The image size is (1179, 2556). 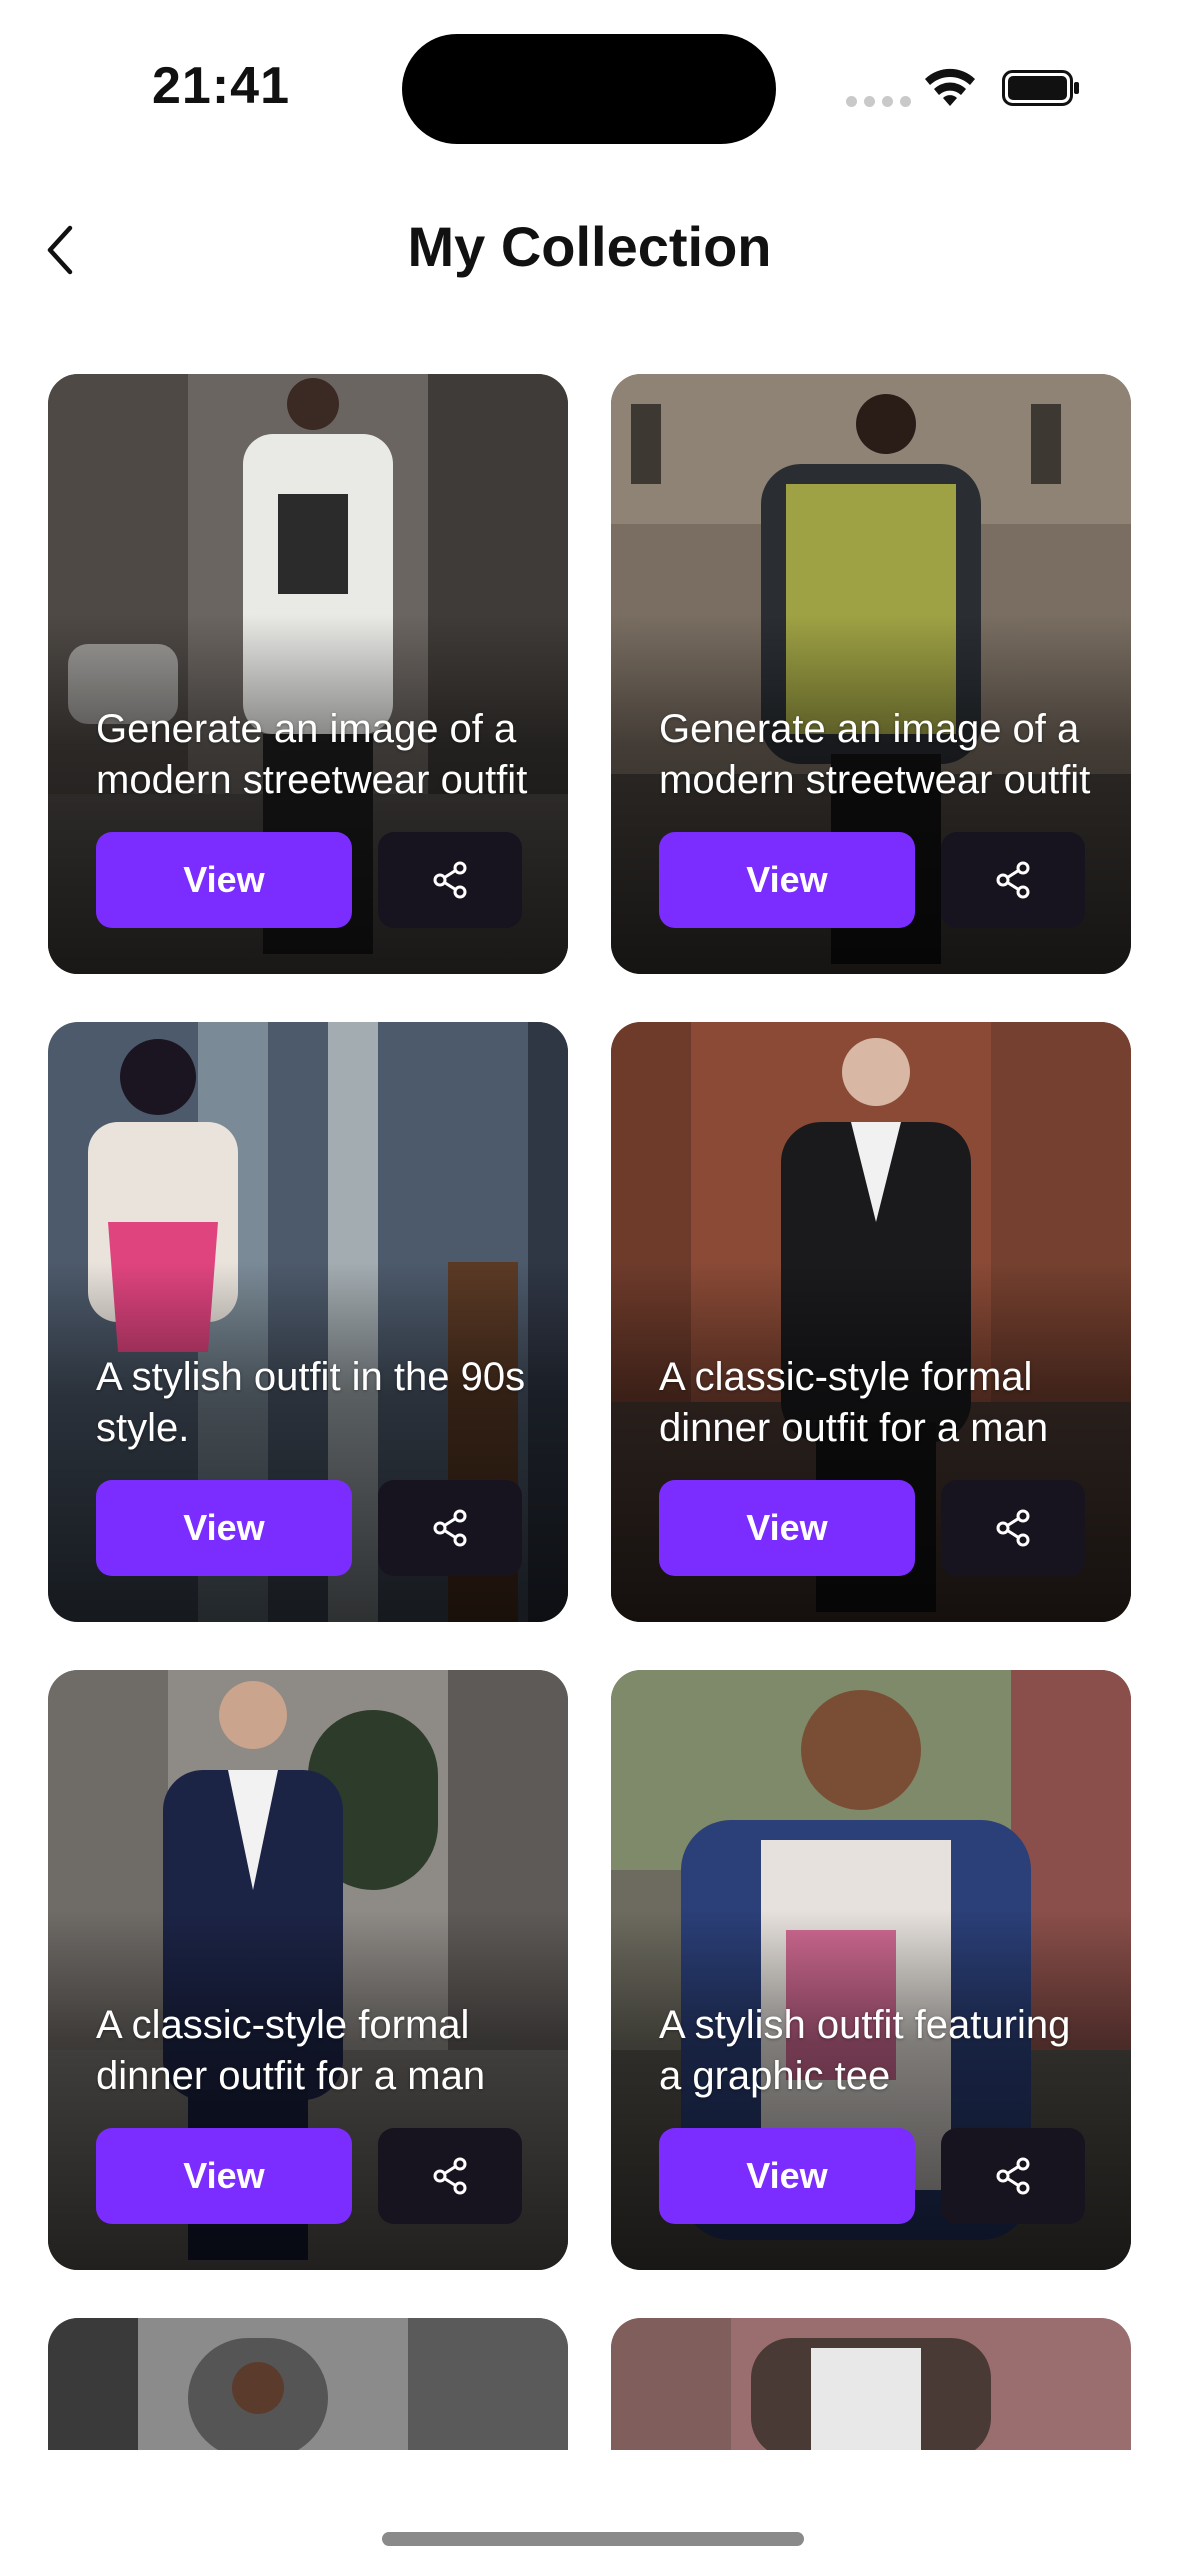 What do you see at coordinates (589, 89) in the screenshot?
I see `dynamic-island` at bounding box center [589, 89].